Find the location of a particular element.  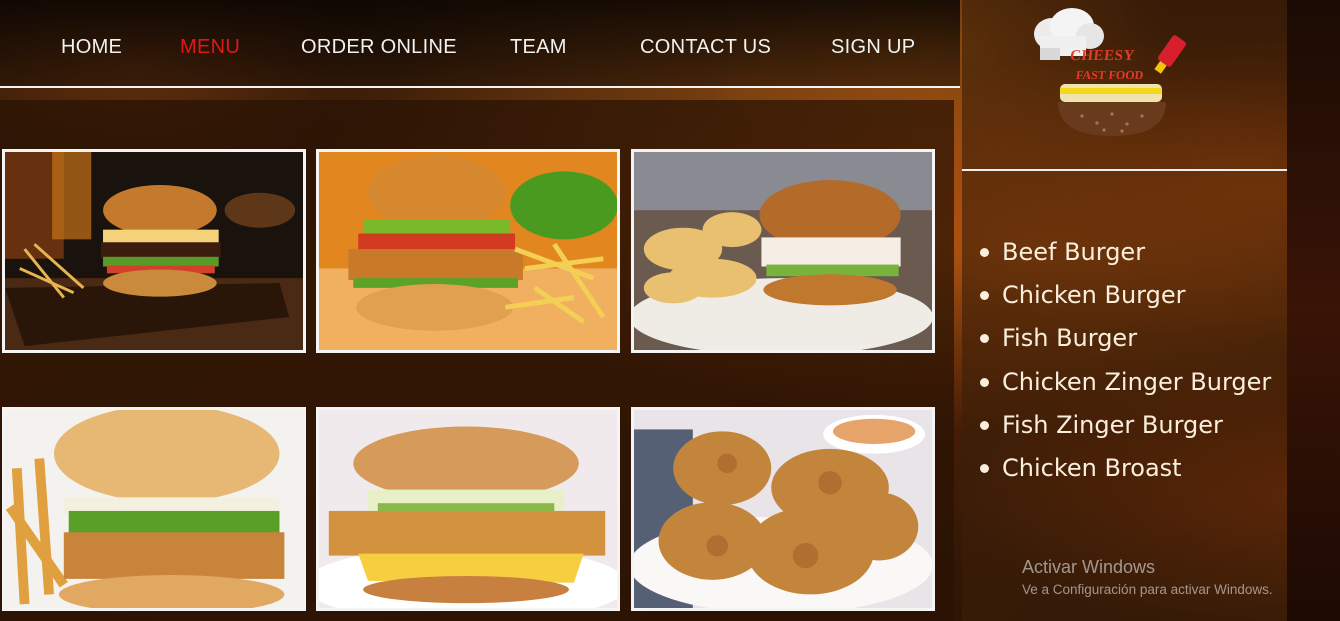

logo-text-line2: FAST FOOD is located at coordinates (1110, 75).